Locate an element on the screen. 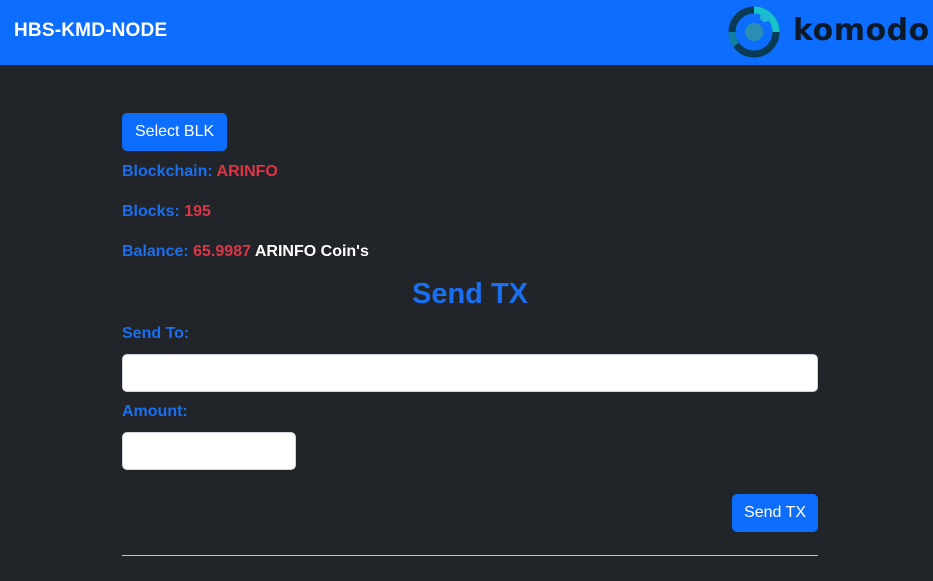  blockchain-value: ARINFO is located at coordinates (247, 171).